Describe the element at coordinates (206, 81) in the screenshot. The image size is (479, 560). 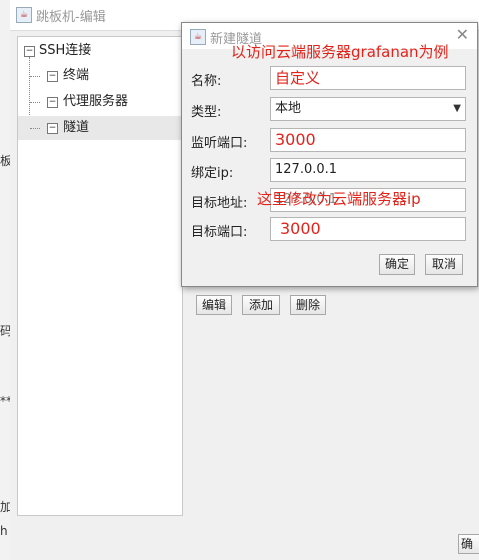
I see `name-label: 名称:` at that location.